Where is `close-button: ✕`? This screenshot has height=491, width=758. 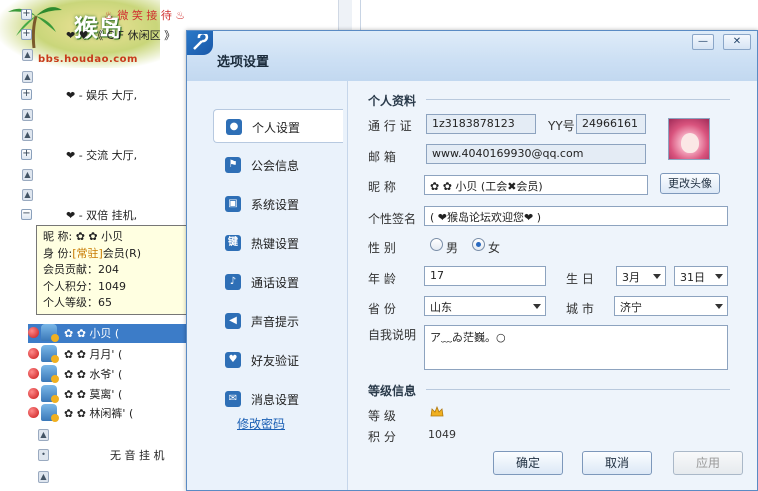
close-button: ✕ is located at coordinates (737, 42).